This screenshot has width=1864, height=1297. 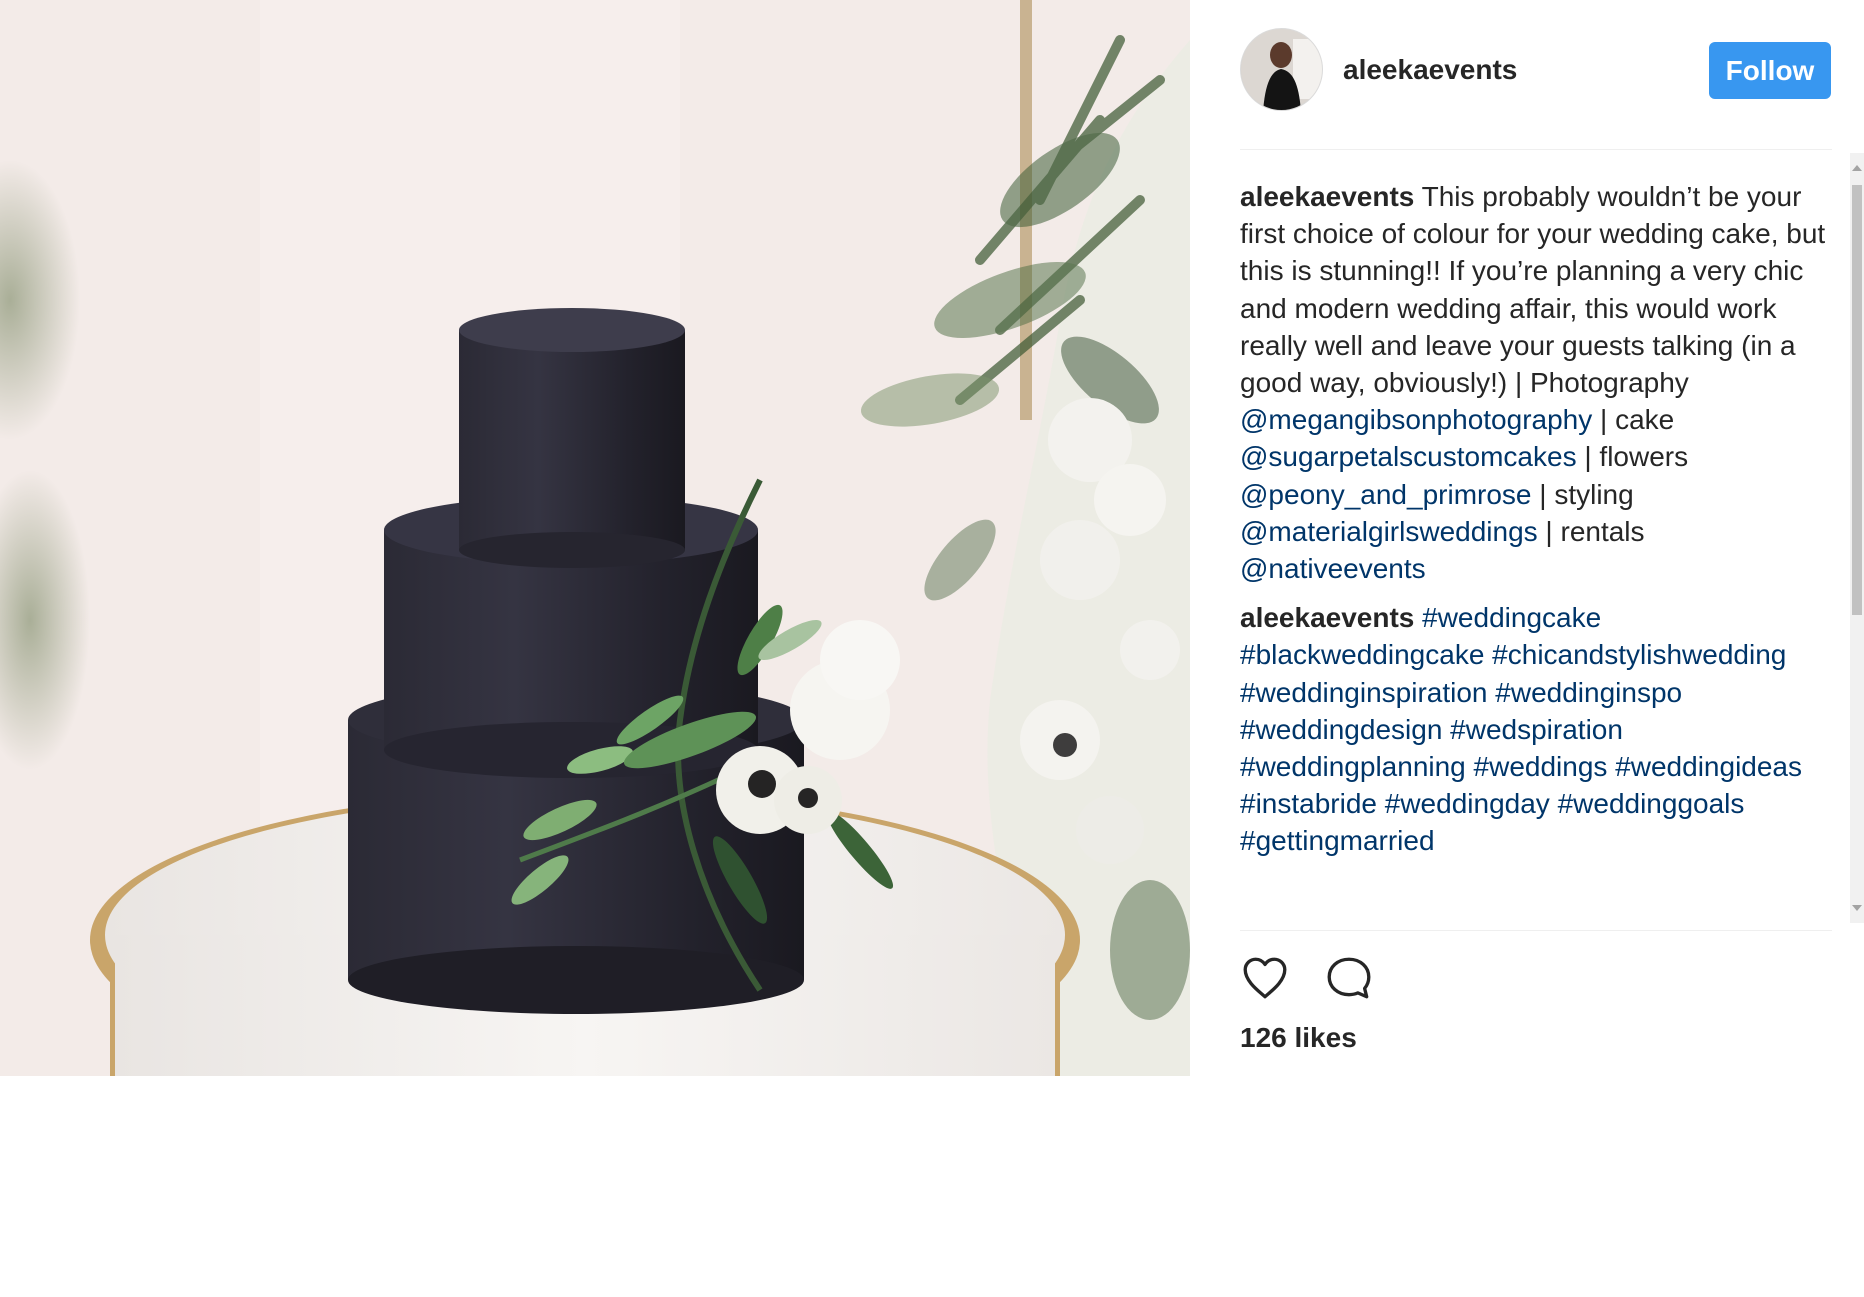 I want to click on header-username: aleekaevents, so click(x=1430, y=70).